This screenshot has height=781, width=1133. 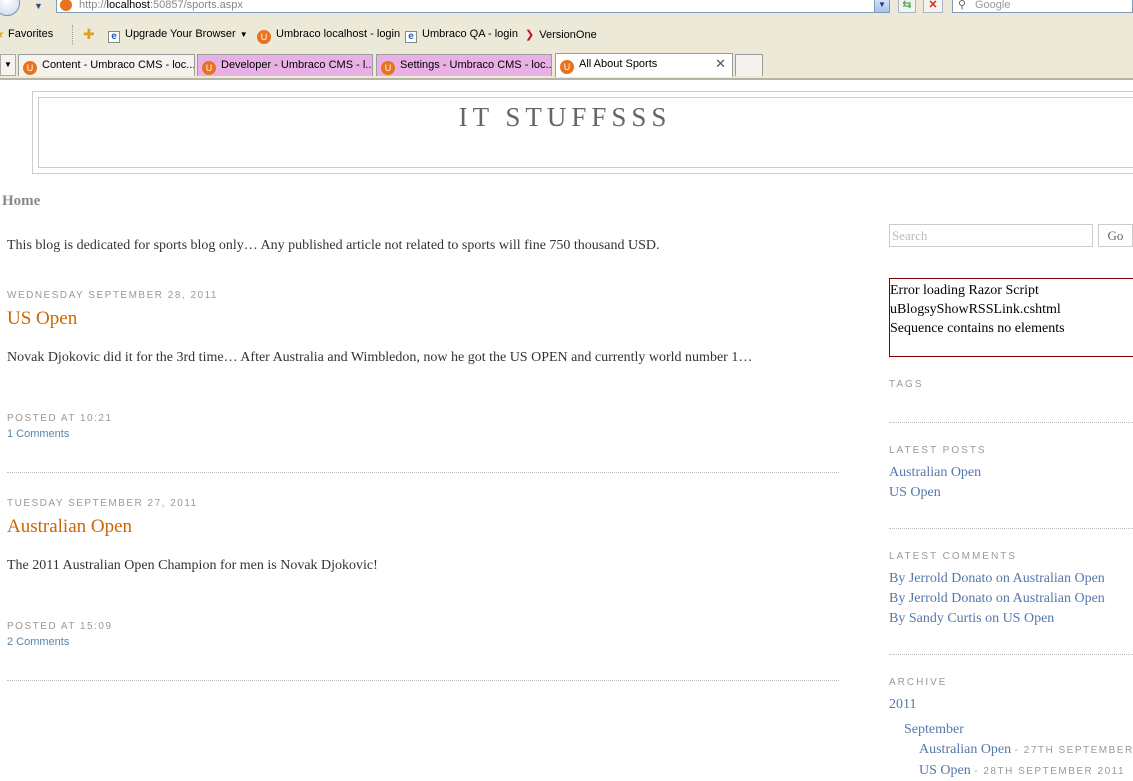 What do you see at coordinates (21, 201) in the screenshot?
I see `home-link: Home` at bounding box center [21, 201].